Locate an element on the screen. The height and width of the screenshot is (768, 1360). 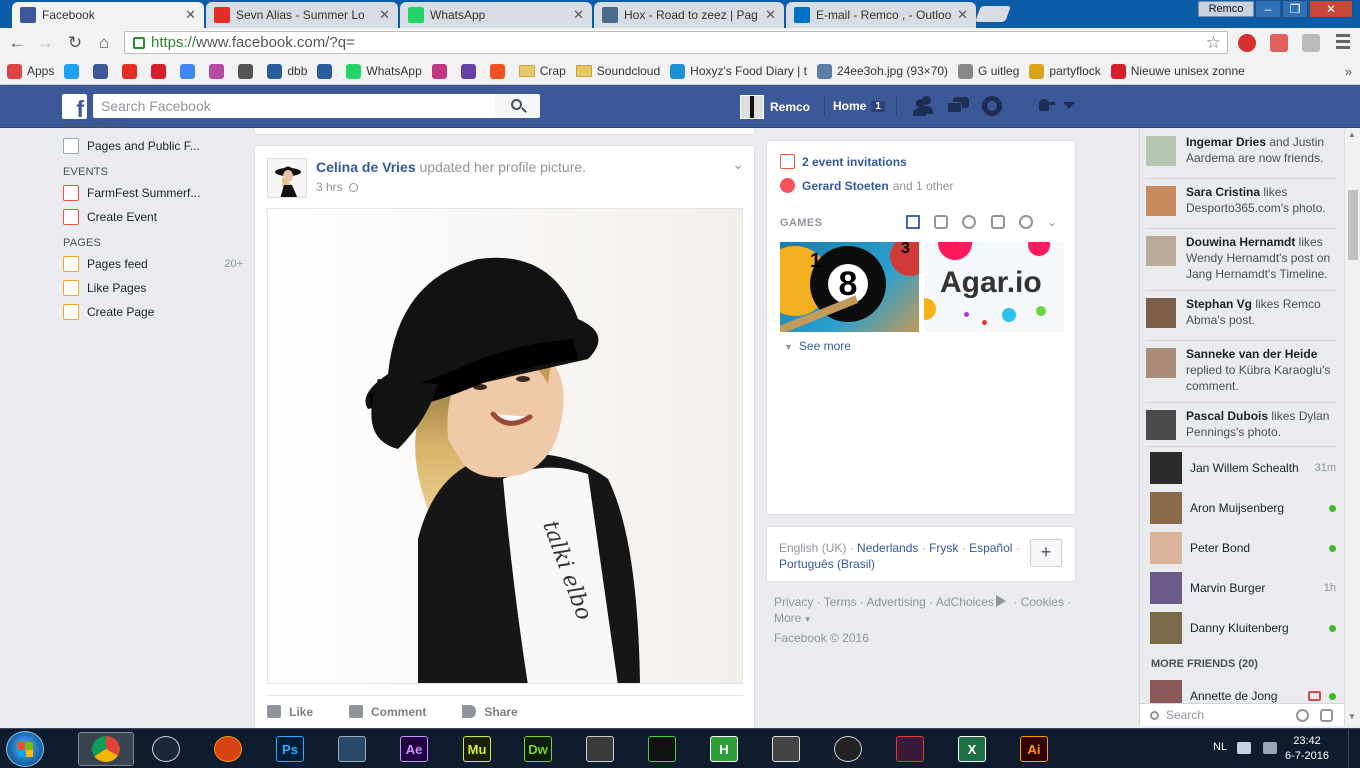
bookmark-item: Soundcloud is located at coordinates (617, 71).